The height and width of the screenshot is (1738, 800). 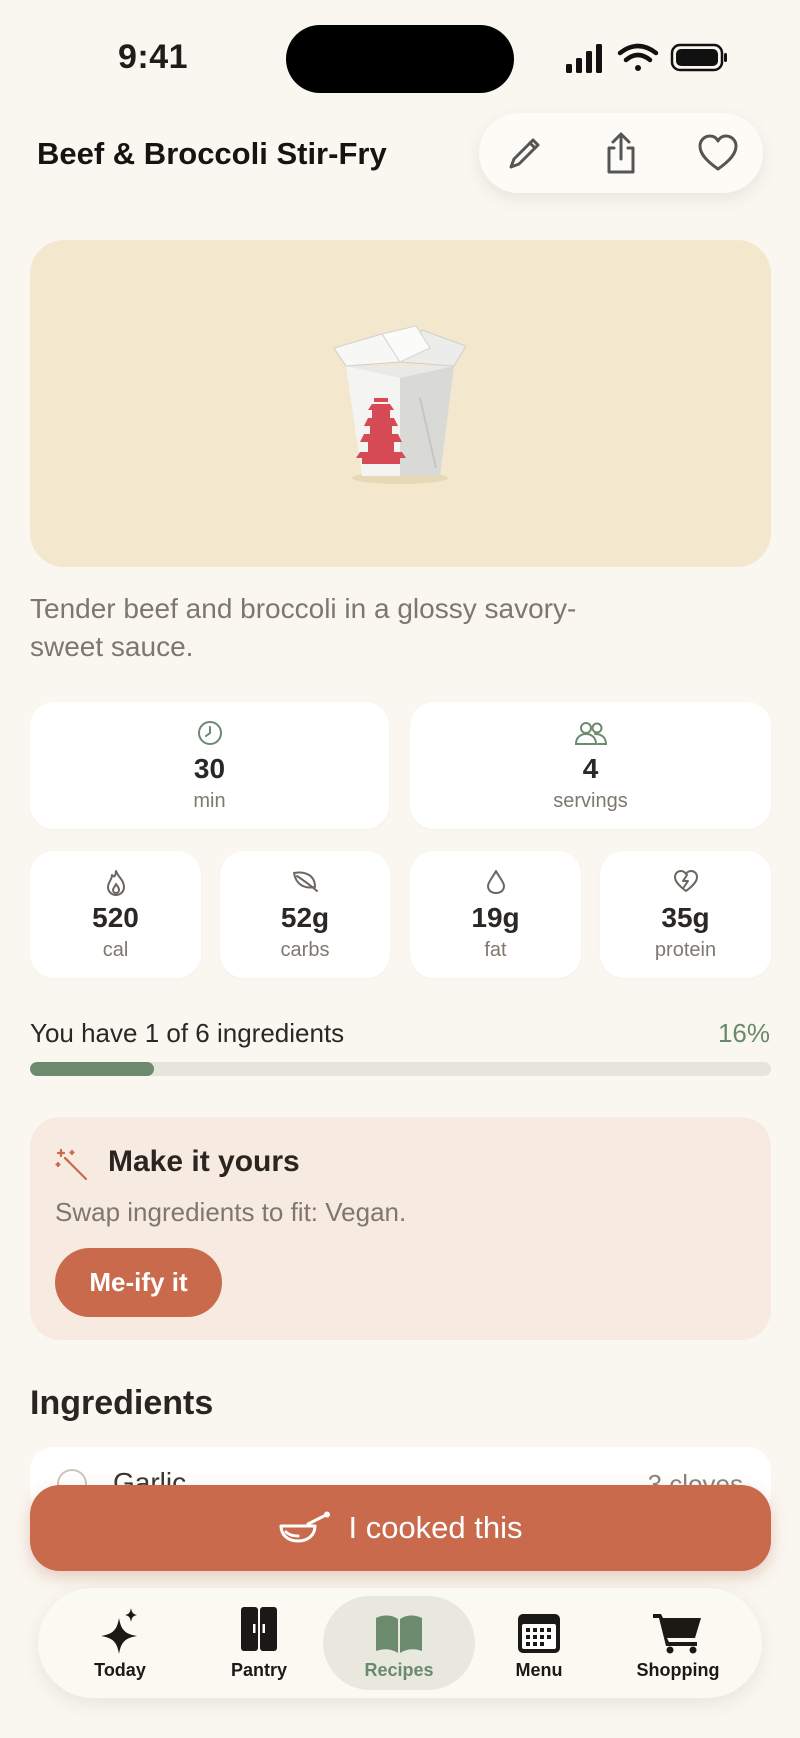 I want to click on ingredients-progress-bar, so click(x=400, y=1069).